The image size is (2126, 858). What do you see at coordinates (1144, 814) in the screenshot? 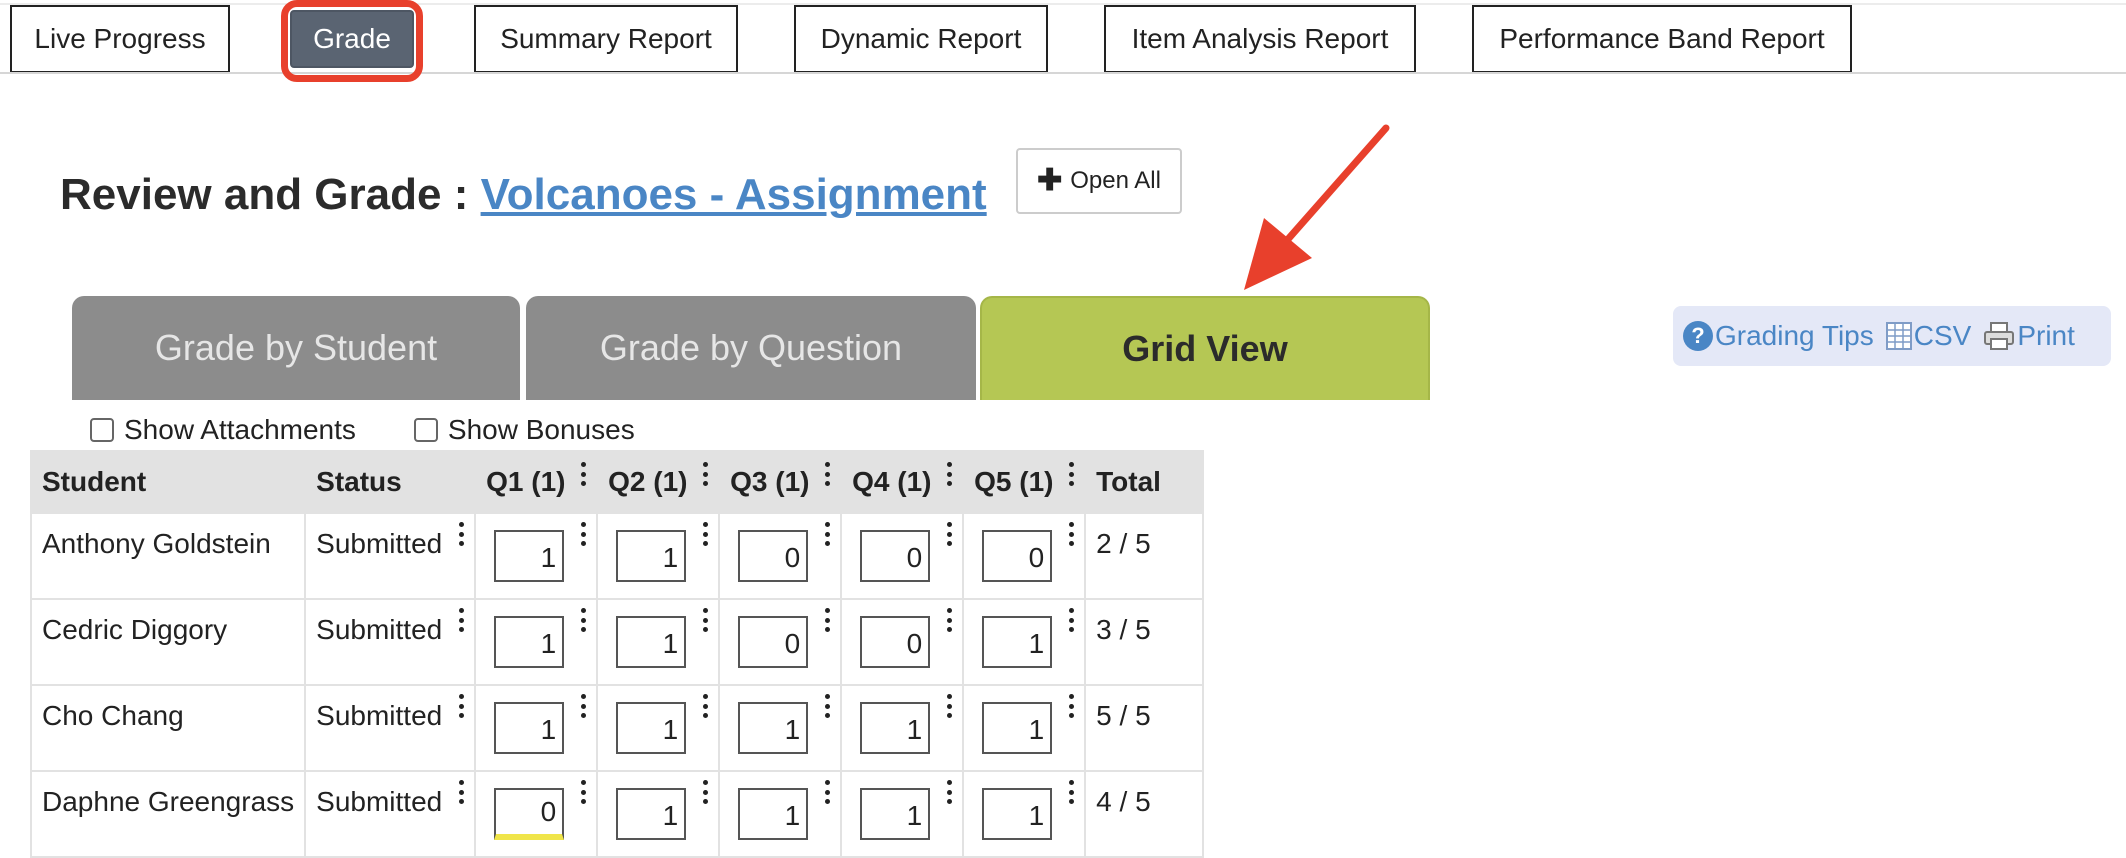
I see `total-score: 4 / 5` at bounding box center [1144, 814].